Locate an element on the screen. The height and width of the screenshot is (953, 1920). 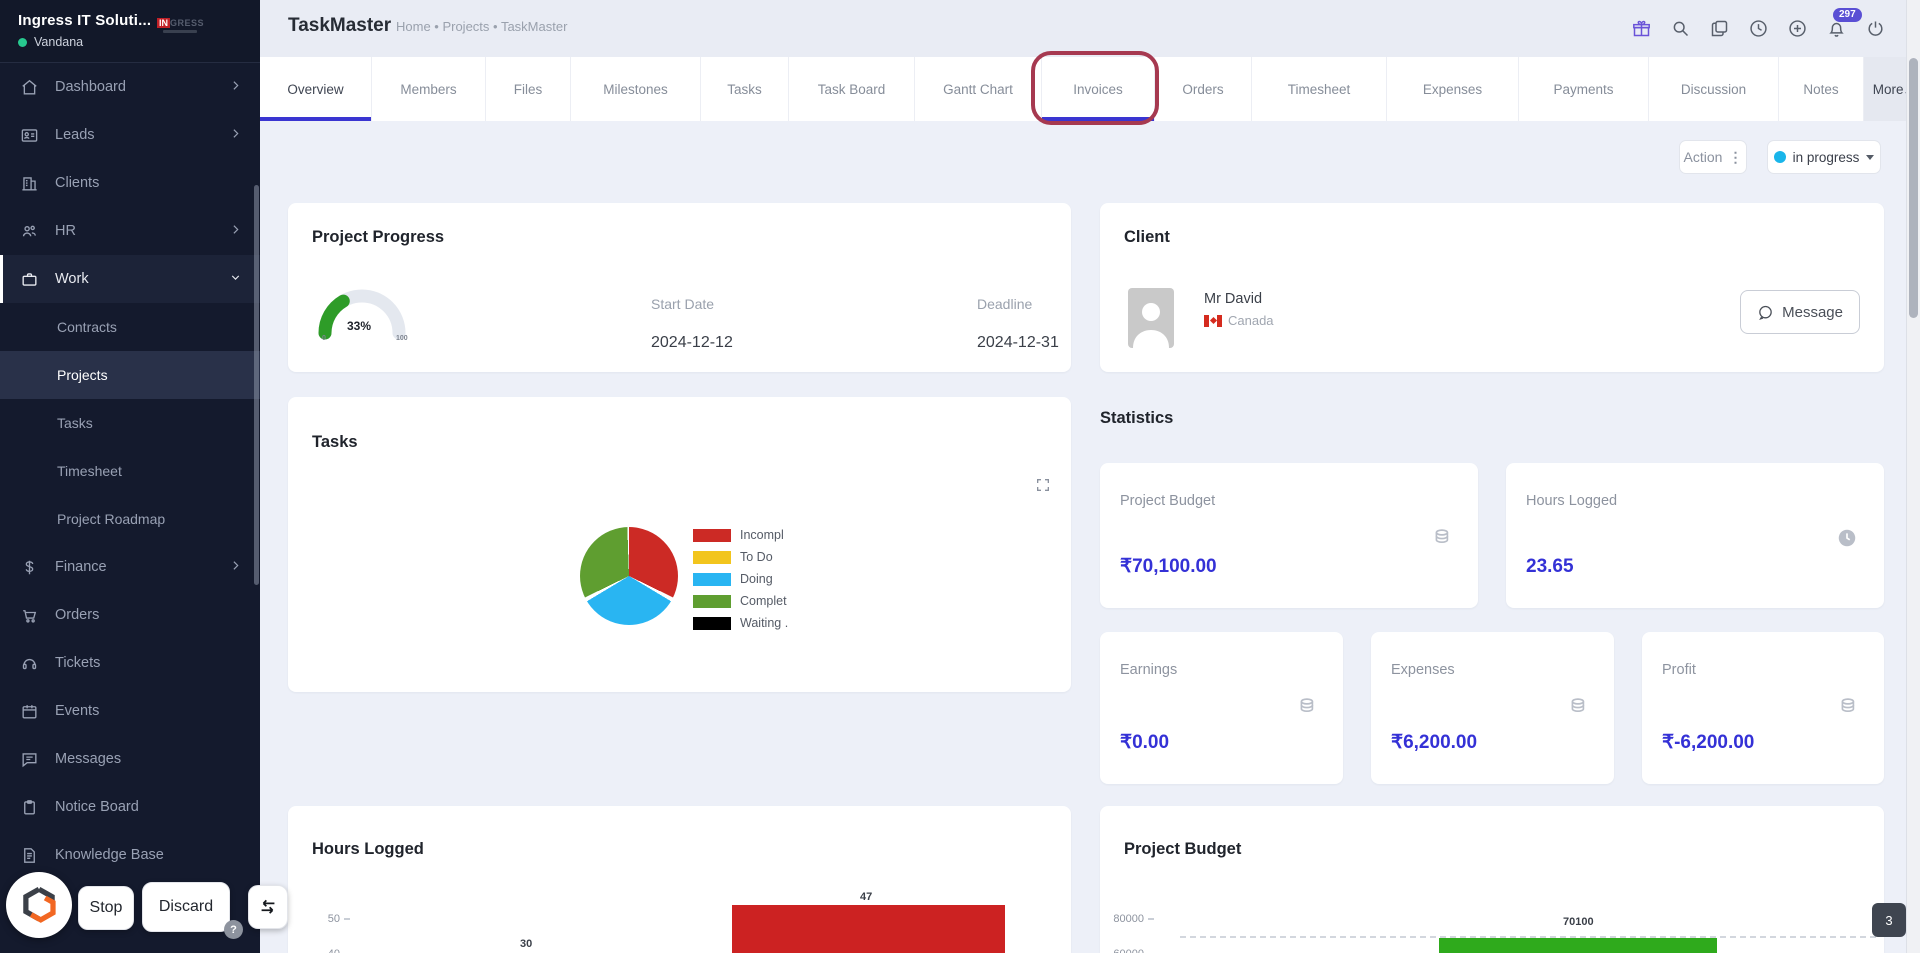
tab-payments: Payments is located at coordinates (1584, 89).